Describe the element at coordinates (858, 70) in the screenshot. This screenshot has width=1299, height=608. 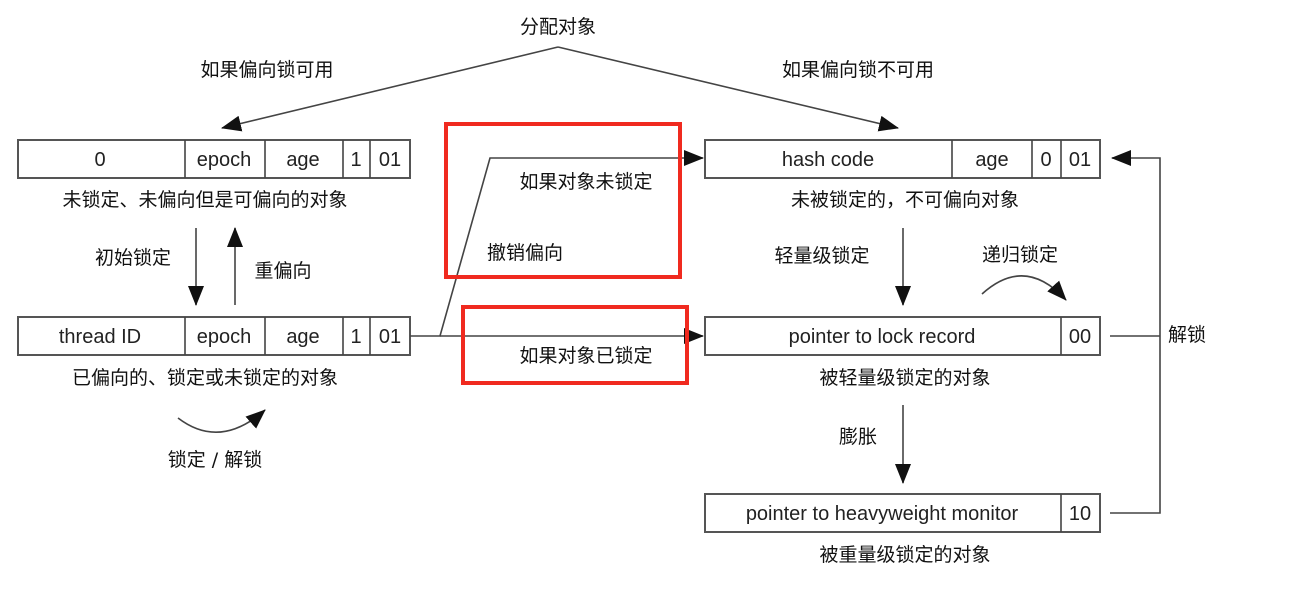
I see `bias-unavailable-label: 如果偏向锁不可用` at that location.